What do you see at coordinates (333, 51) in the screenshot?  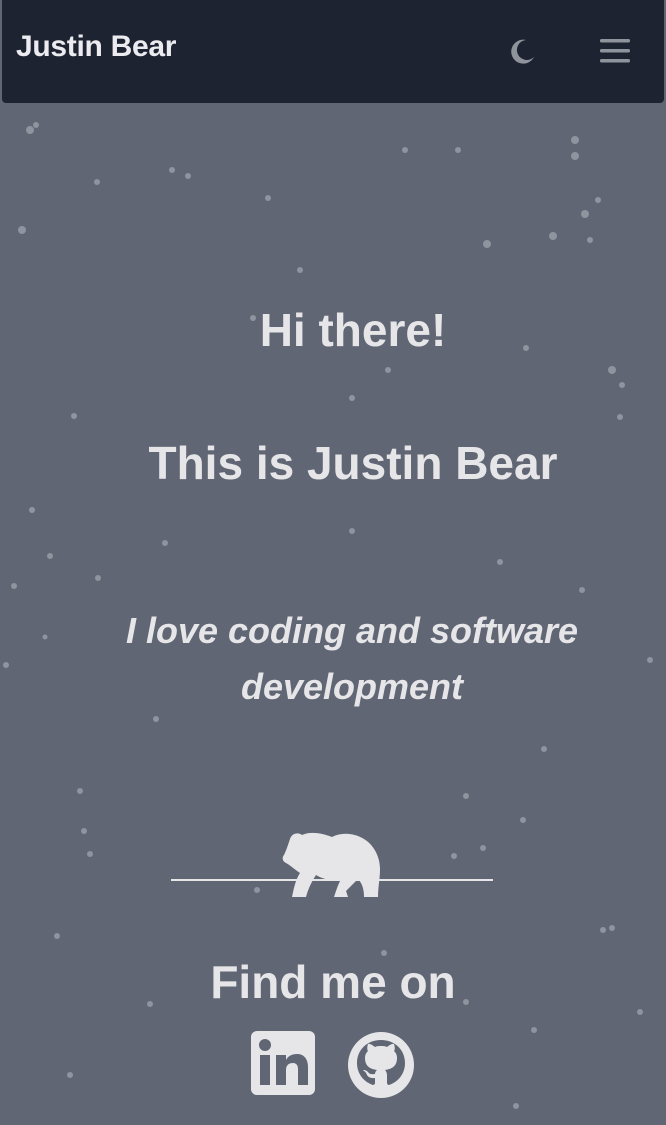 I see `navbar: Justin Bear` at bounding box center [333, 51].